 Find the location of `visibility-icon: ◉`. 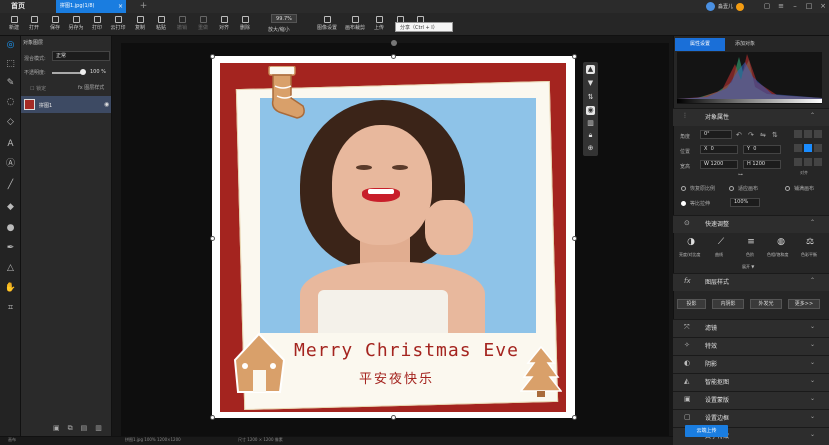

visibility-icon: ◉ is located at coordinates (590, 110).